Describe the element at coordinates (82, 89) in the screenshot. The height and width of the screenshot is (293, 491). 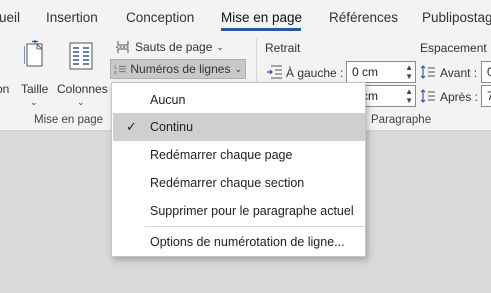
I see `columns-label: Colonnes` at that location.